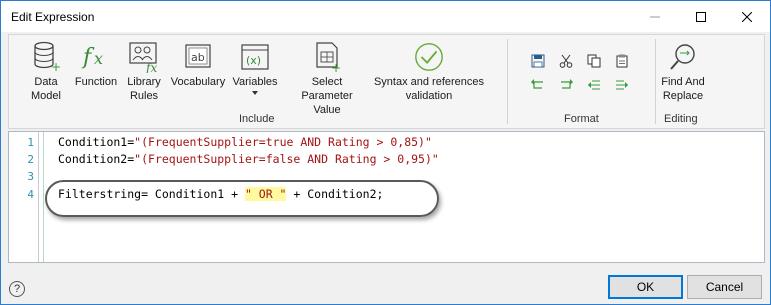 This screenshot has height=305, width=771. I want to click on window-title: Edit Expression, so click(53, 17).